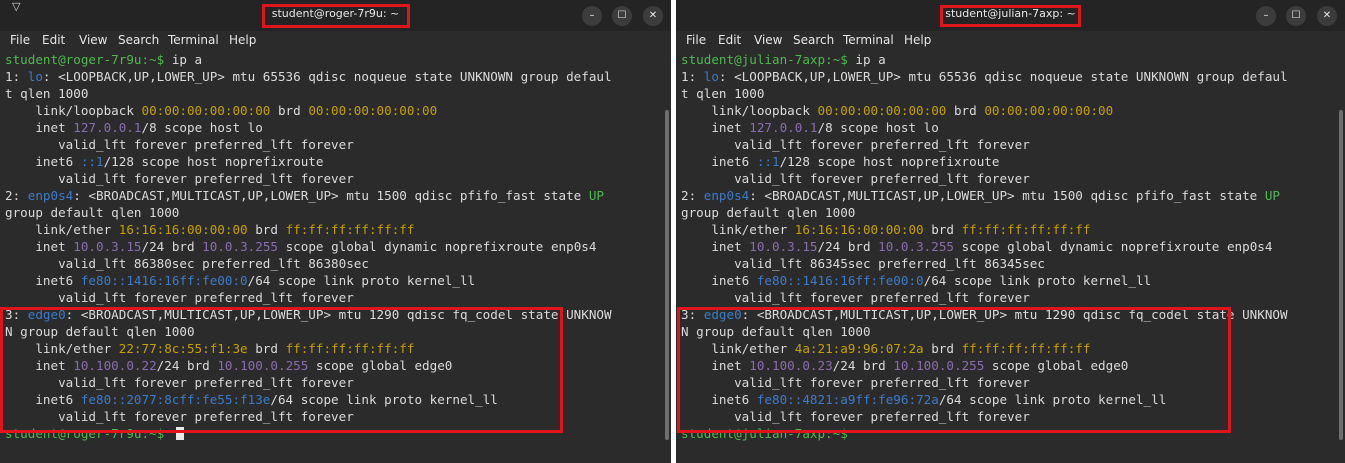 This screenshot has height=463, width=1345. Describe the element at coordinates (1010, 16) in the screenshot. I see `title-highlight-box` at that location.